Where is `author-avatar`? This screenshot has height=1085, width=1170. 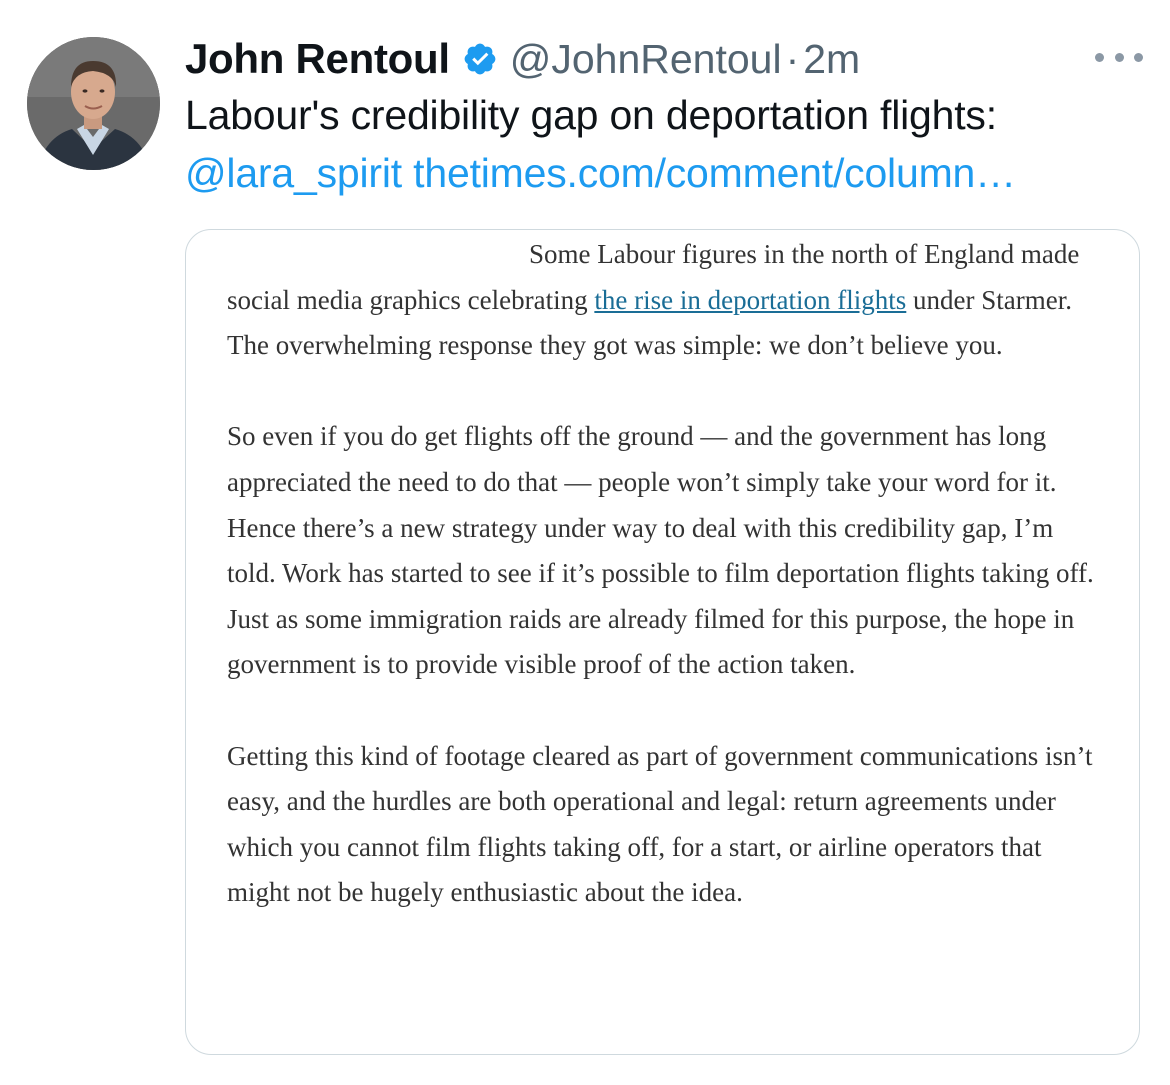
author-avatar is located at coordinates (93, 103).